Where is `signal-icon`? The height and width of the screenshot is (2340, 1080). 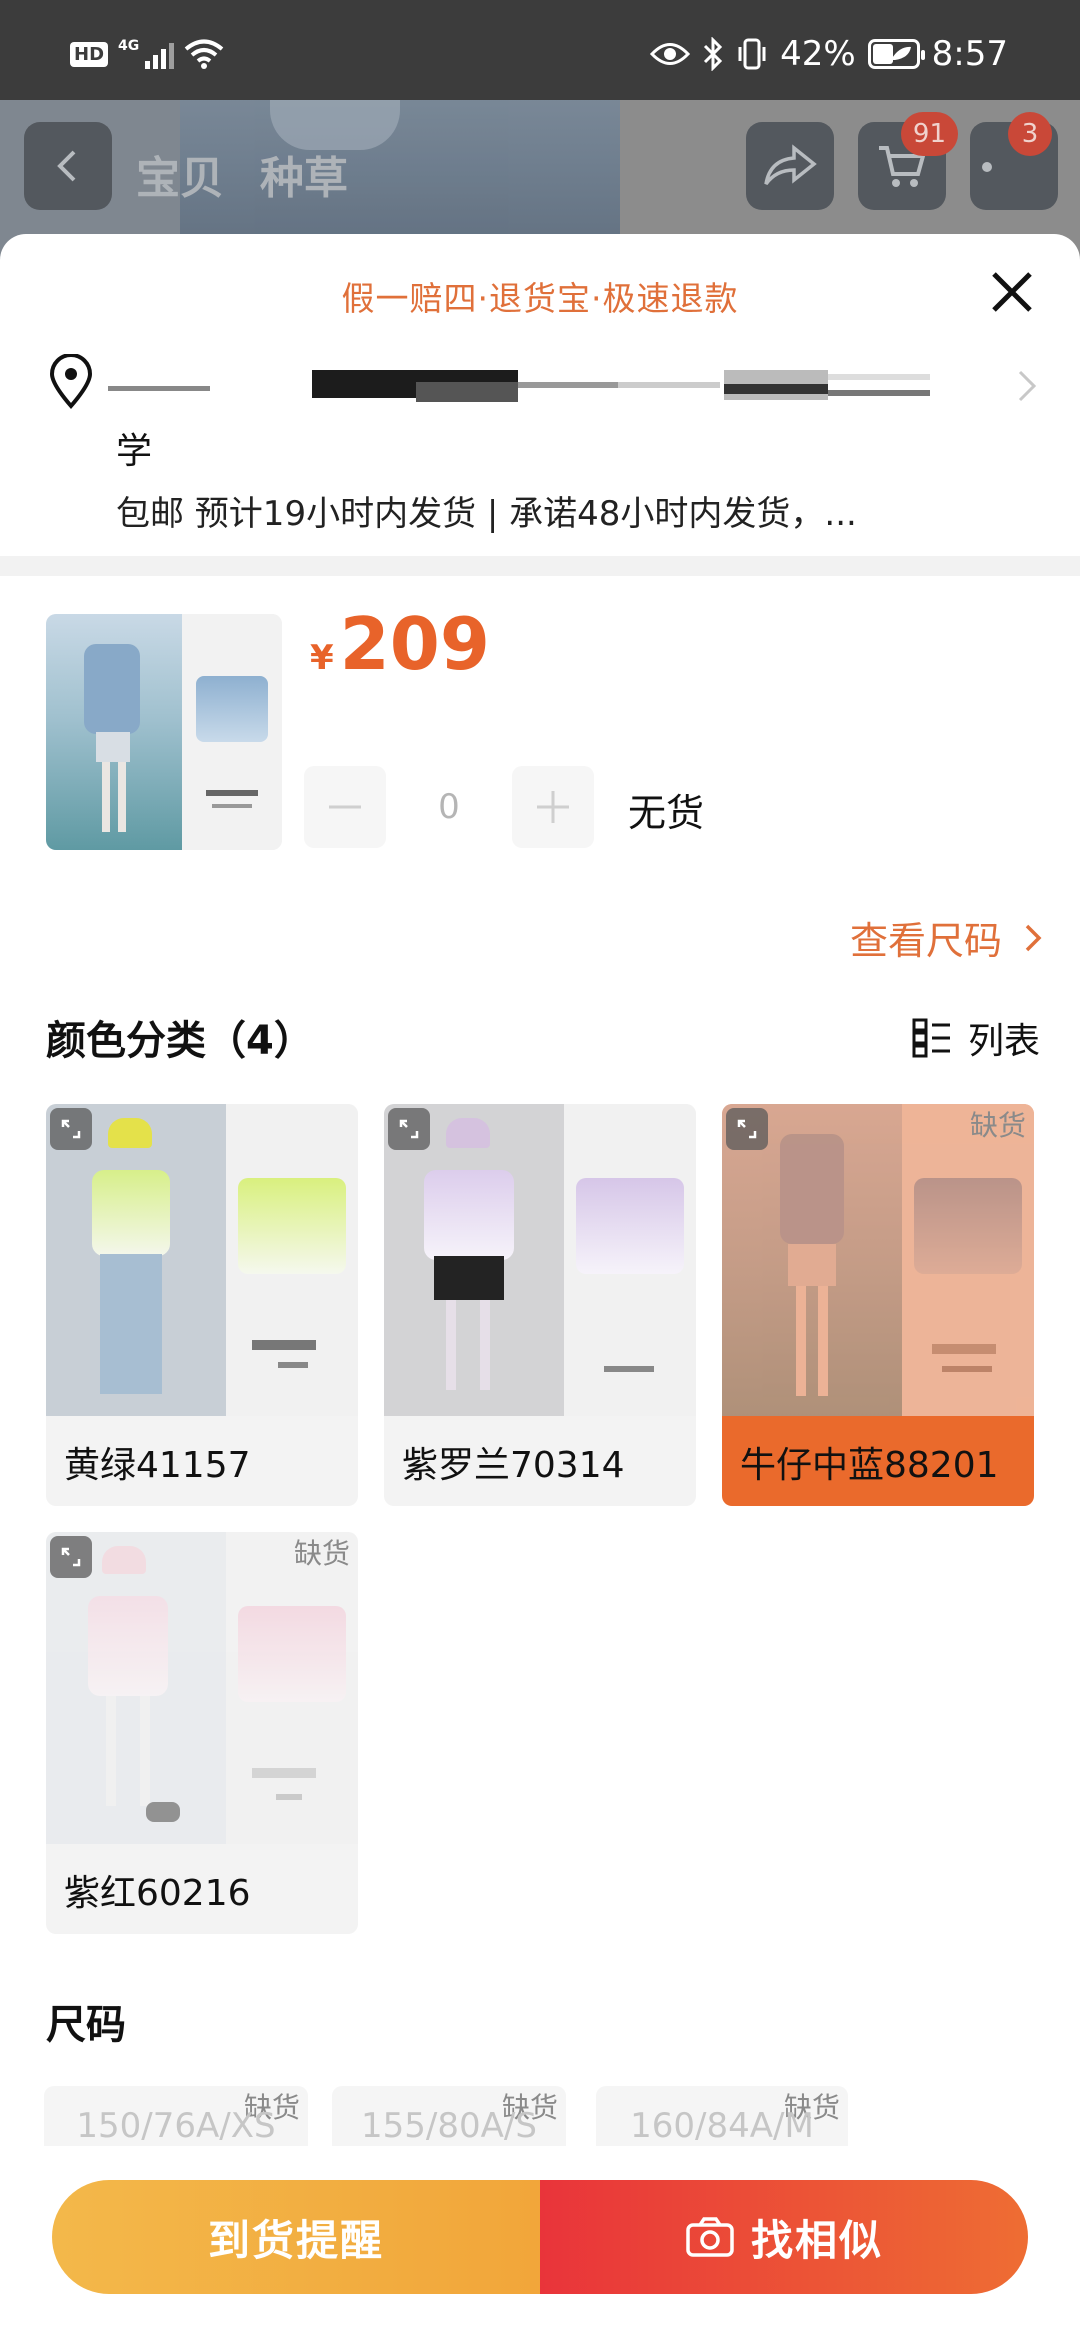
signal-icon is located at coordinates (160, 54).